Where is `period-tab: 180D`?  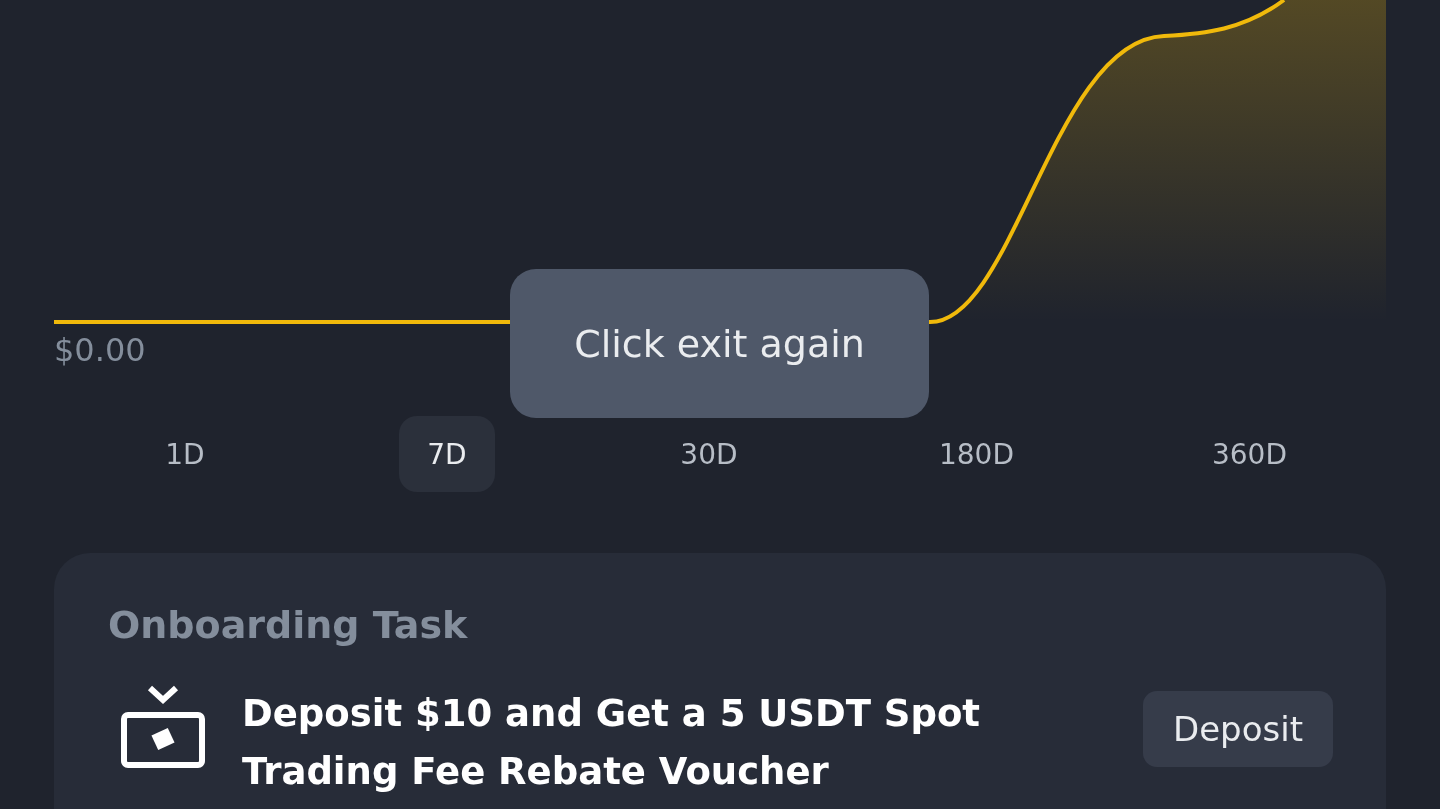
period-tab: 180D is located at coordinates (976, 454).